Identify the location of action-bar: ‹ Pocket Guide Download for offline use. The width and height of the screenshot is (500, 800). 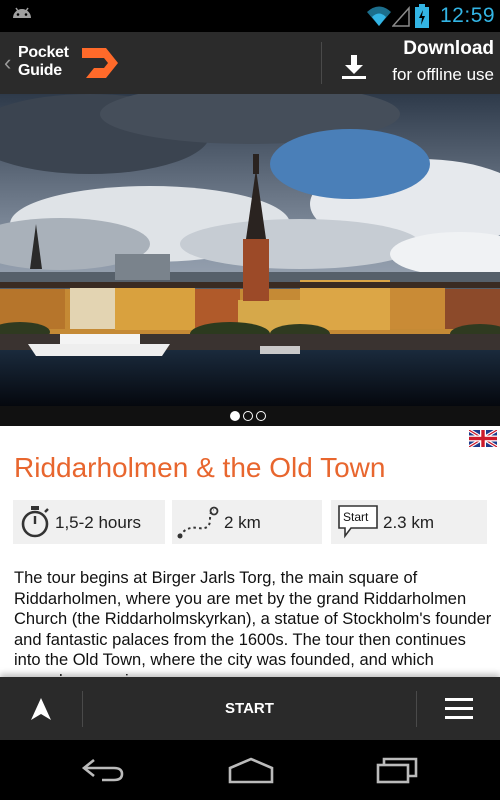
(250, 63).